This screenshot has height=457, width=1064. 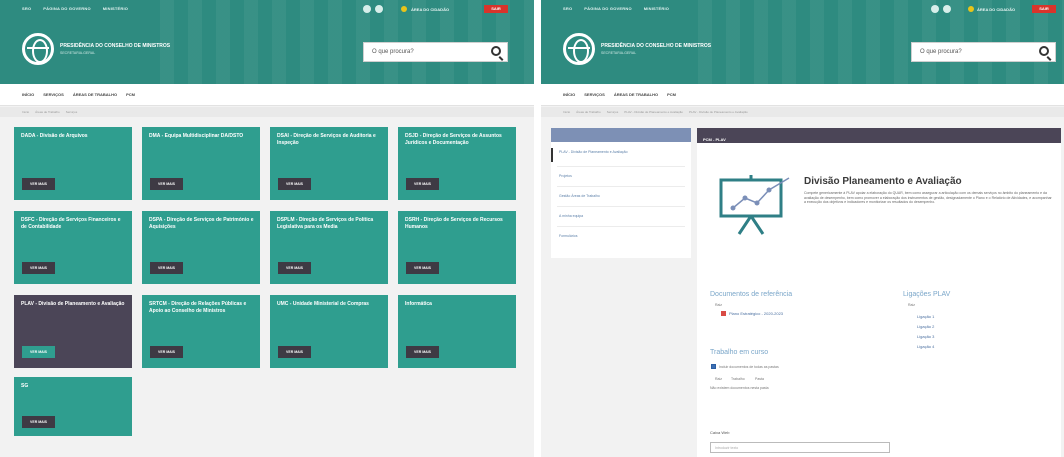 I want to click on plav-link: Ligação 4, so click(x=925, y=346).